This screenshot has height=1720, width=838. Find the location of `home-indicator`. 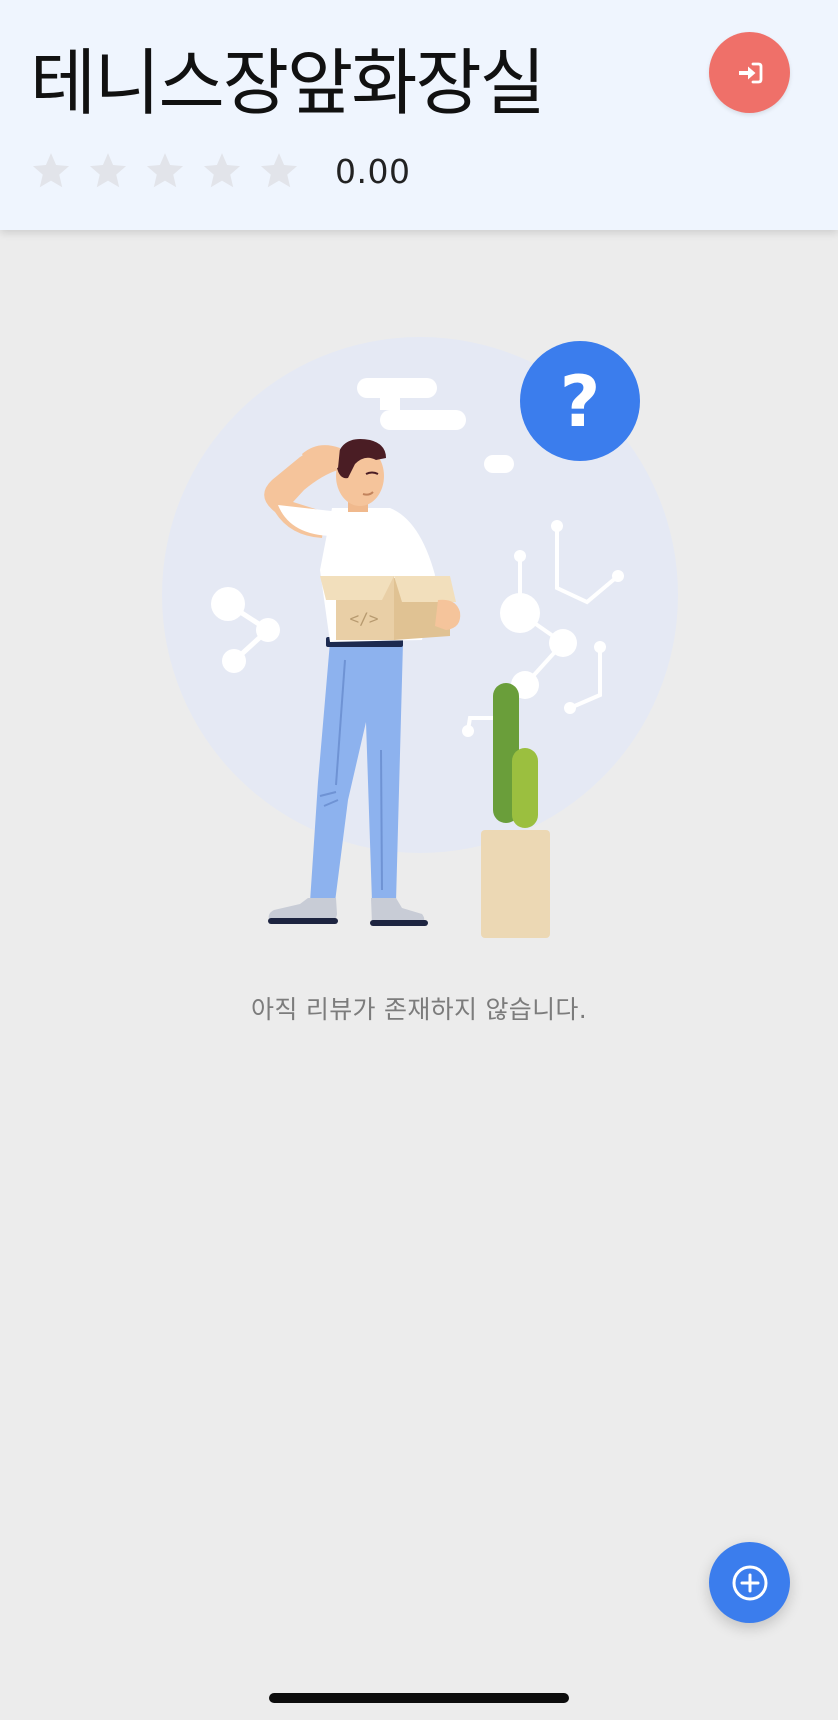

home-indicator is located at coordinates (419, 1698).